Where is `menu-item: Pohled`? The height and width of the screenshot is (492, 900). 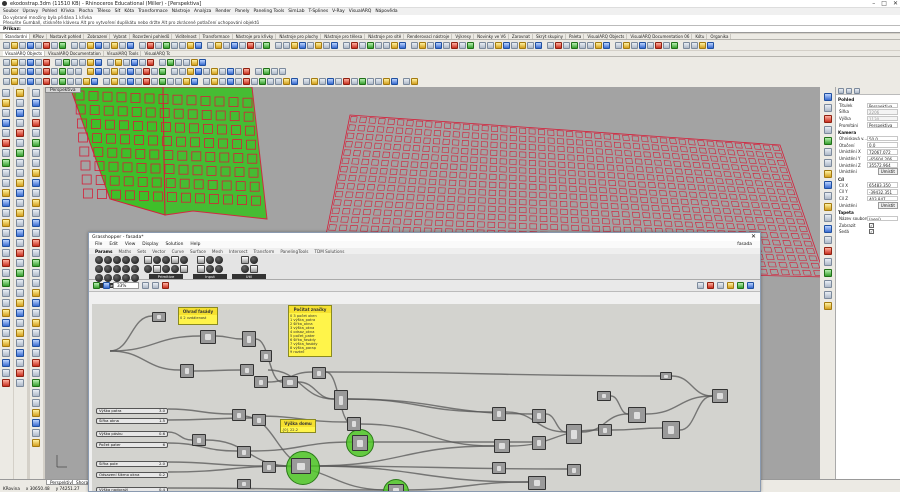 menu-item: Pohled is located at coordinates (49, 11).